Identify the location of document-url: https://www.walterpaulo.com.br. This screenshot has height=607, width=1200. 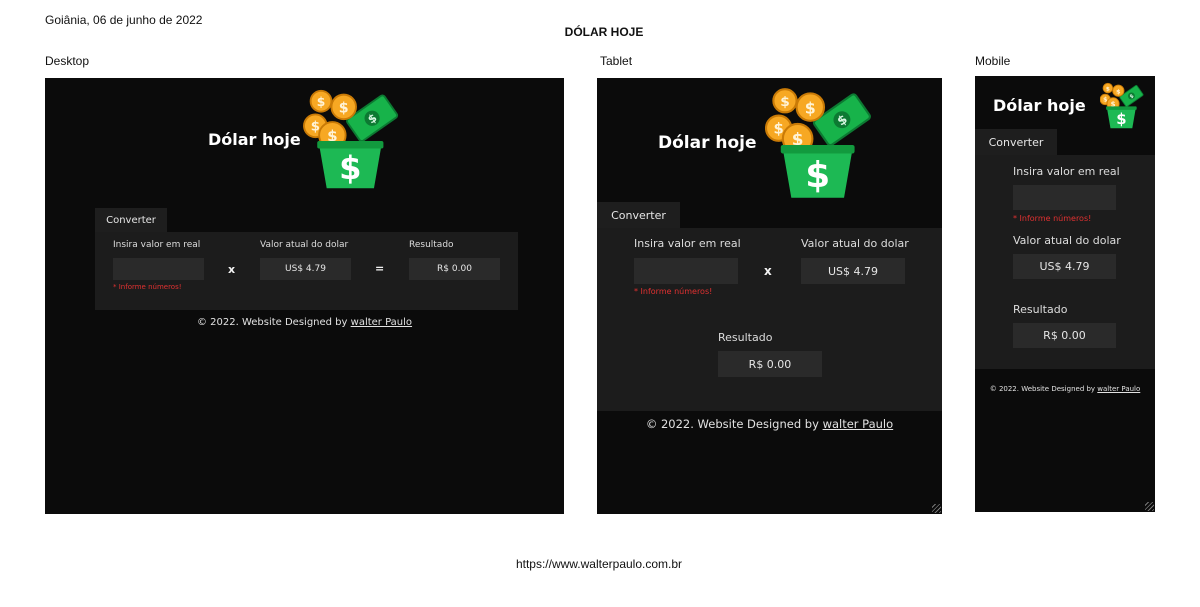
(599, 564).